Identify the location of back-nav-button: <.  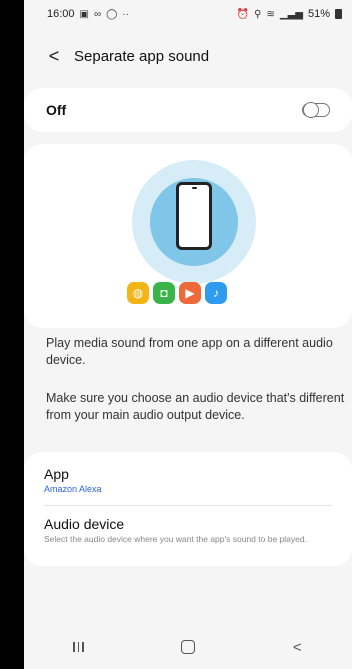
(297, 647).